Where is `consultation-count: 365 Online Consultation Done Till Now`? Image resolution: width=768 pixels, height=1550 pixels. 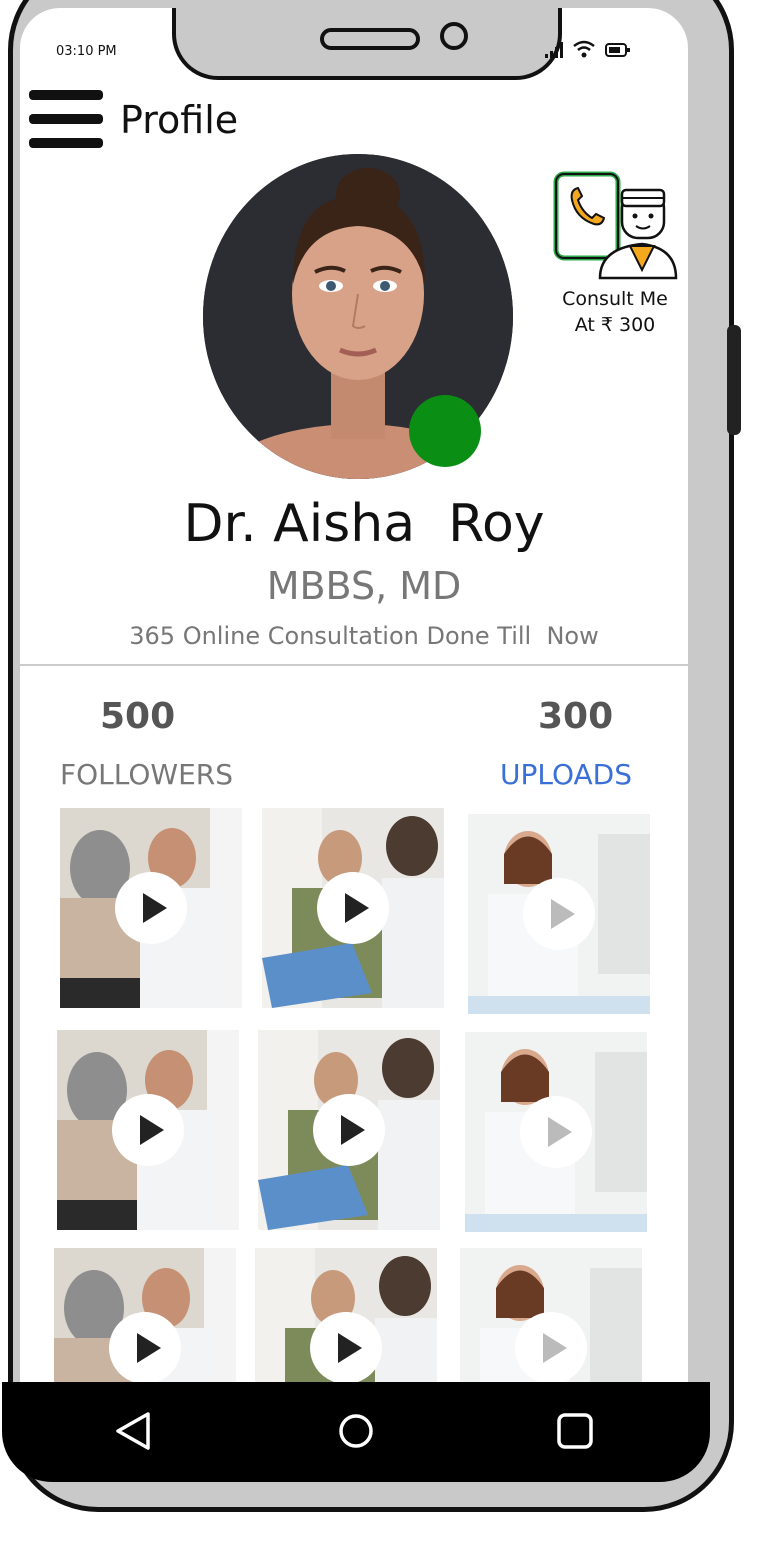 consultation-count: 365 Online Consultation Done Till Now is located at coordinates (364, 636).